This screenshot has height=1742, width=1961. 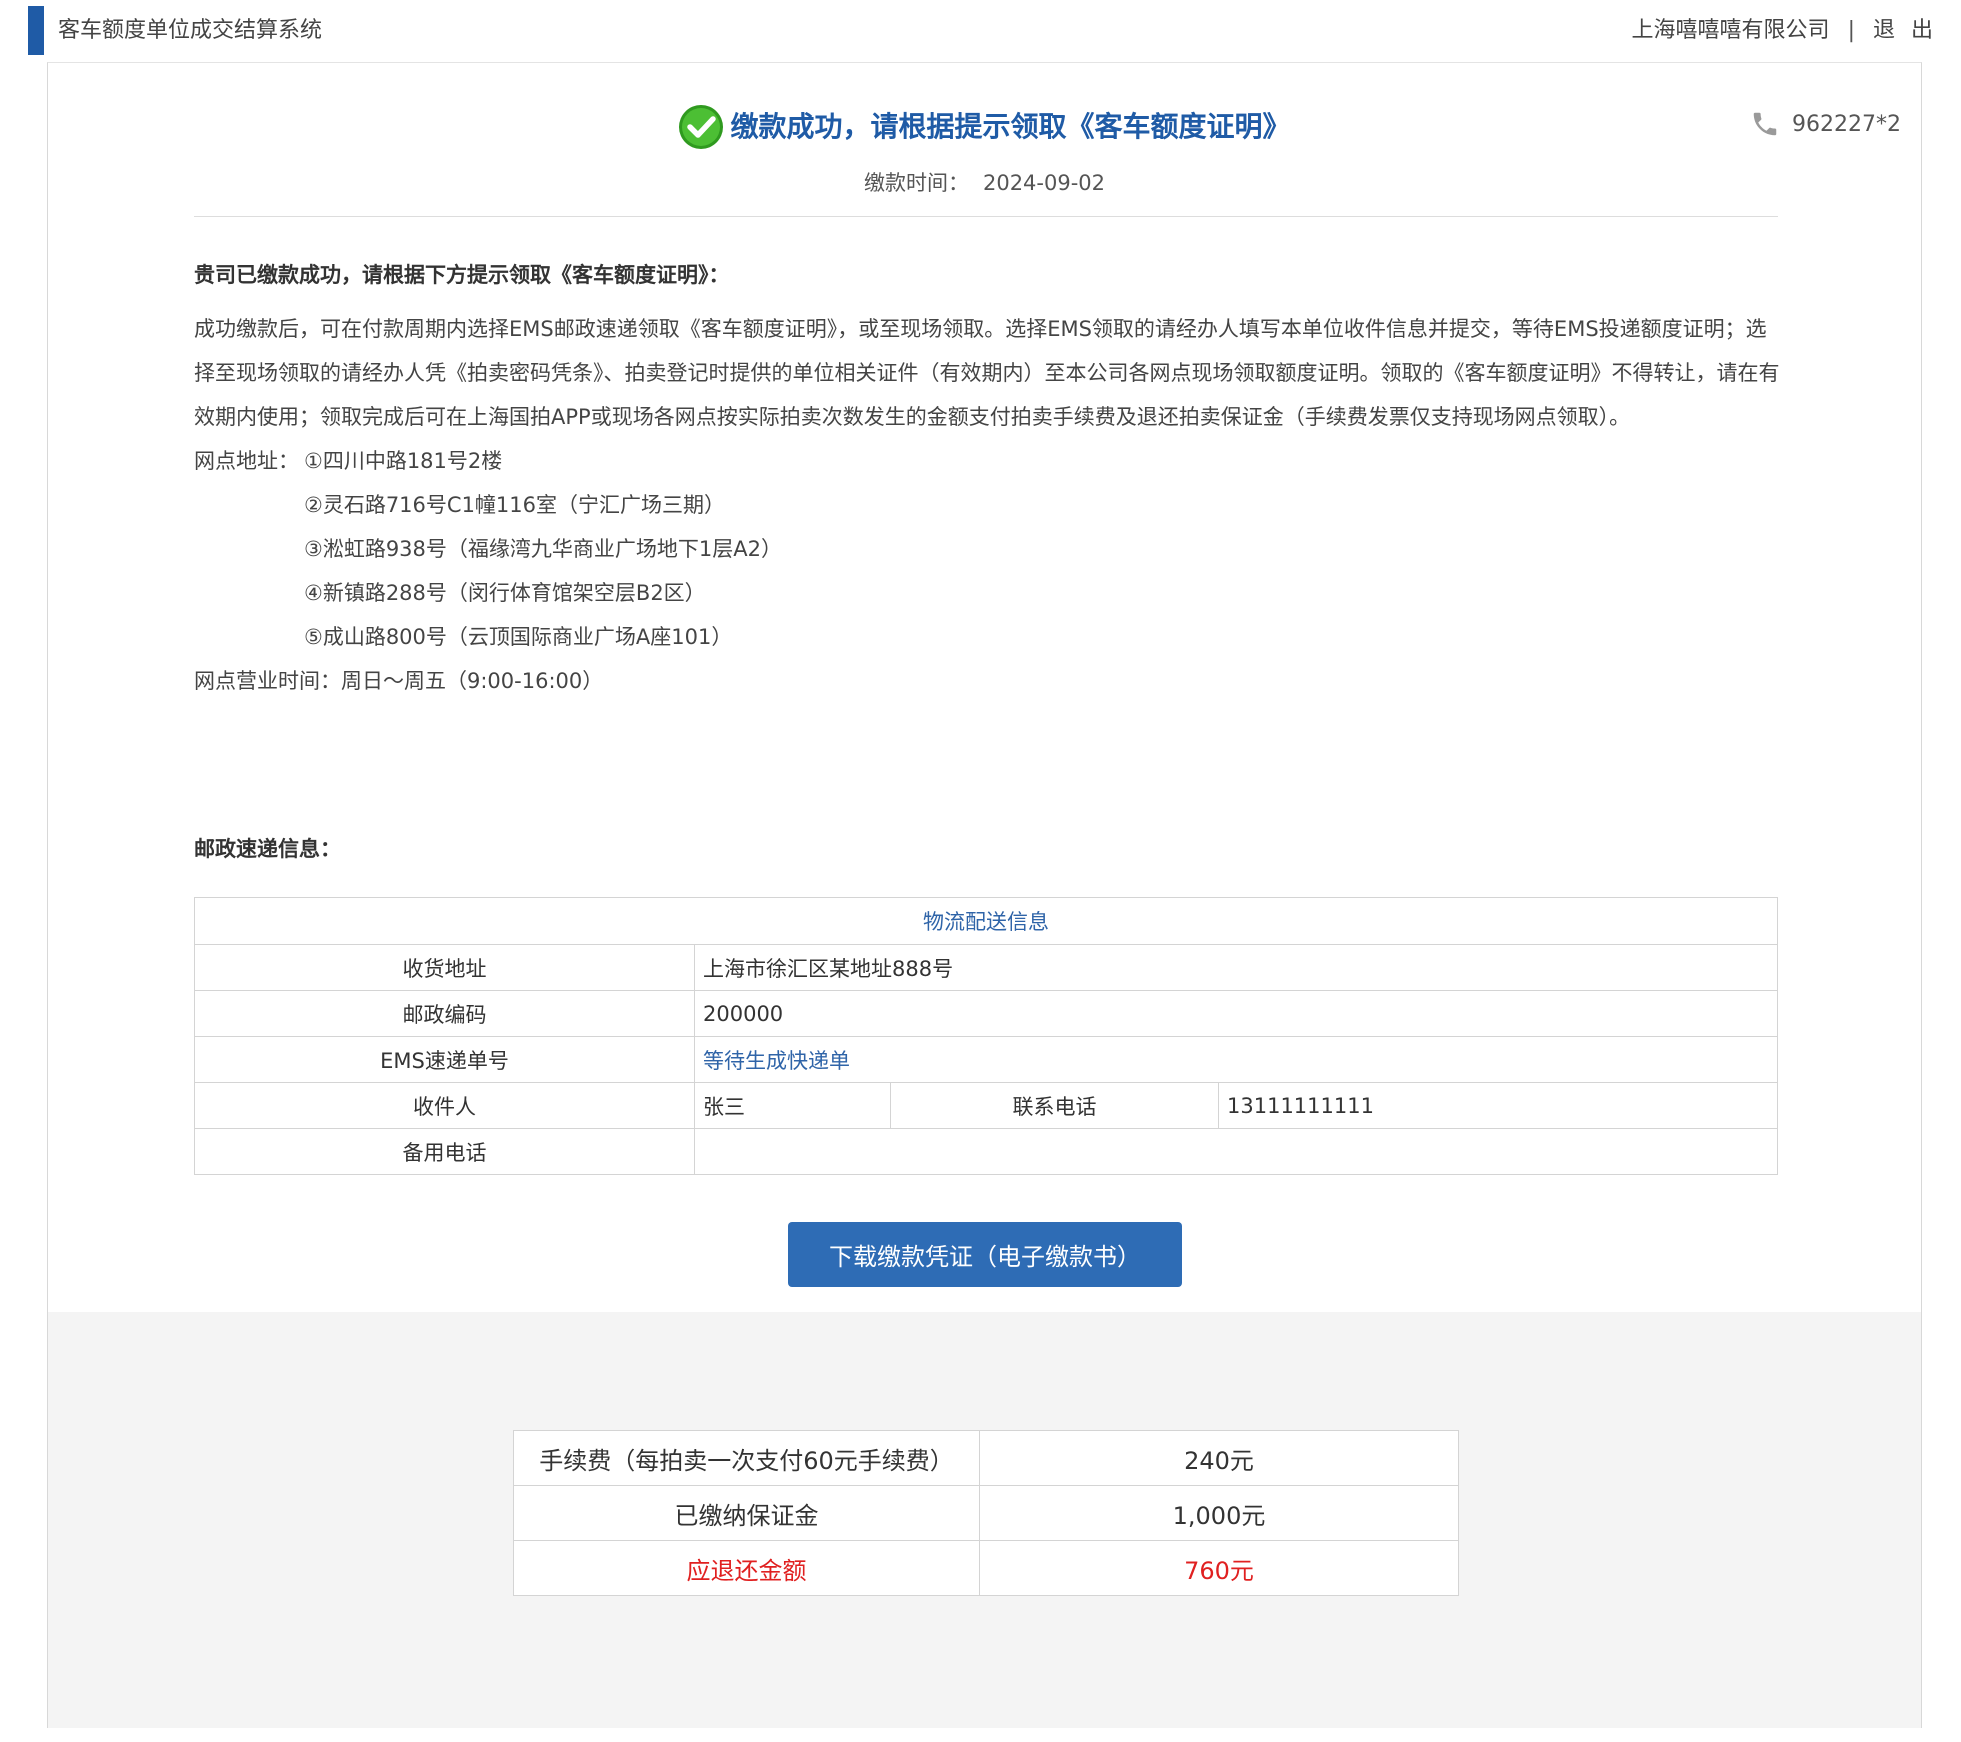 I want to click on instructions-heading-text: 贵司已缴款成功，请根据下方提示领取《客车额度证明》：, so click(x=462, y=275).